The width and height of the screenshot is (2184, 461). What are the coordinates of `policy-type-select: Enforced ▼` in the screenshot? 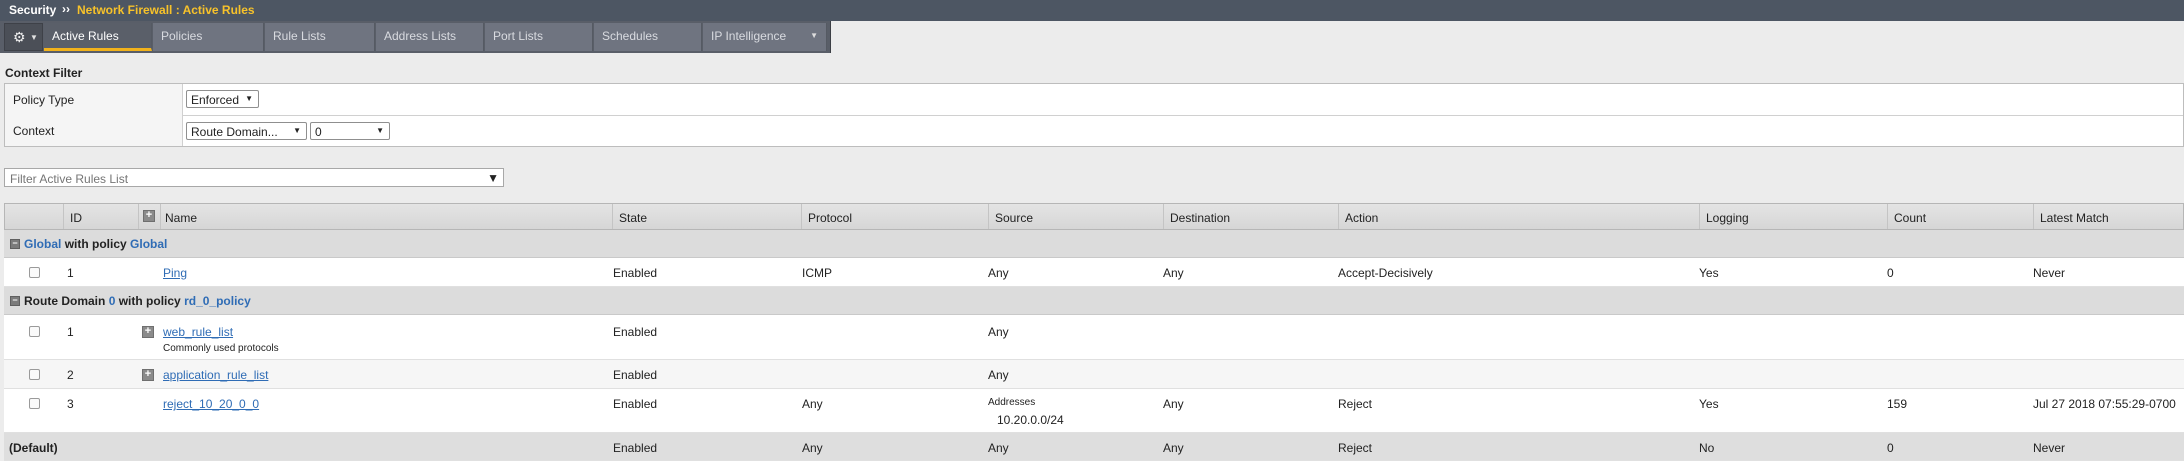 It's located at (222, 99).